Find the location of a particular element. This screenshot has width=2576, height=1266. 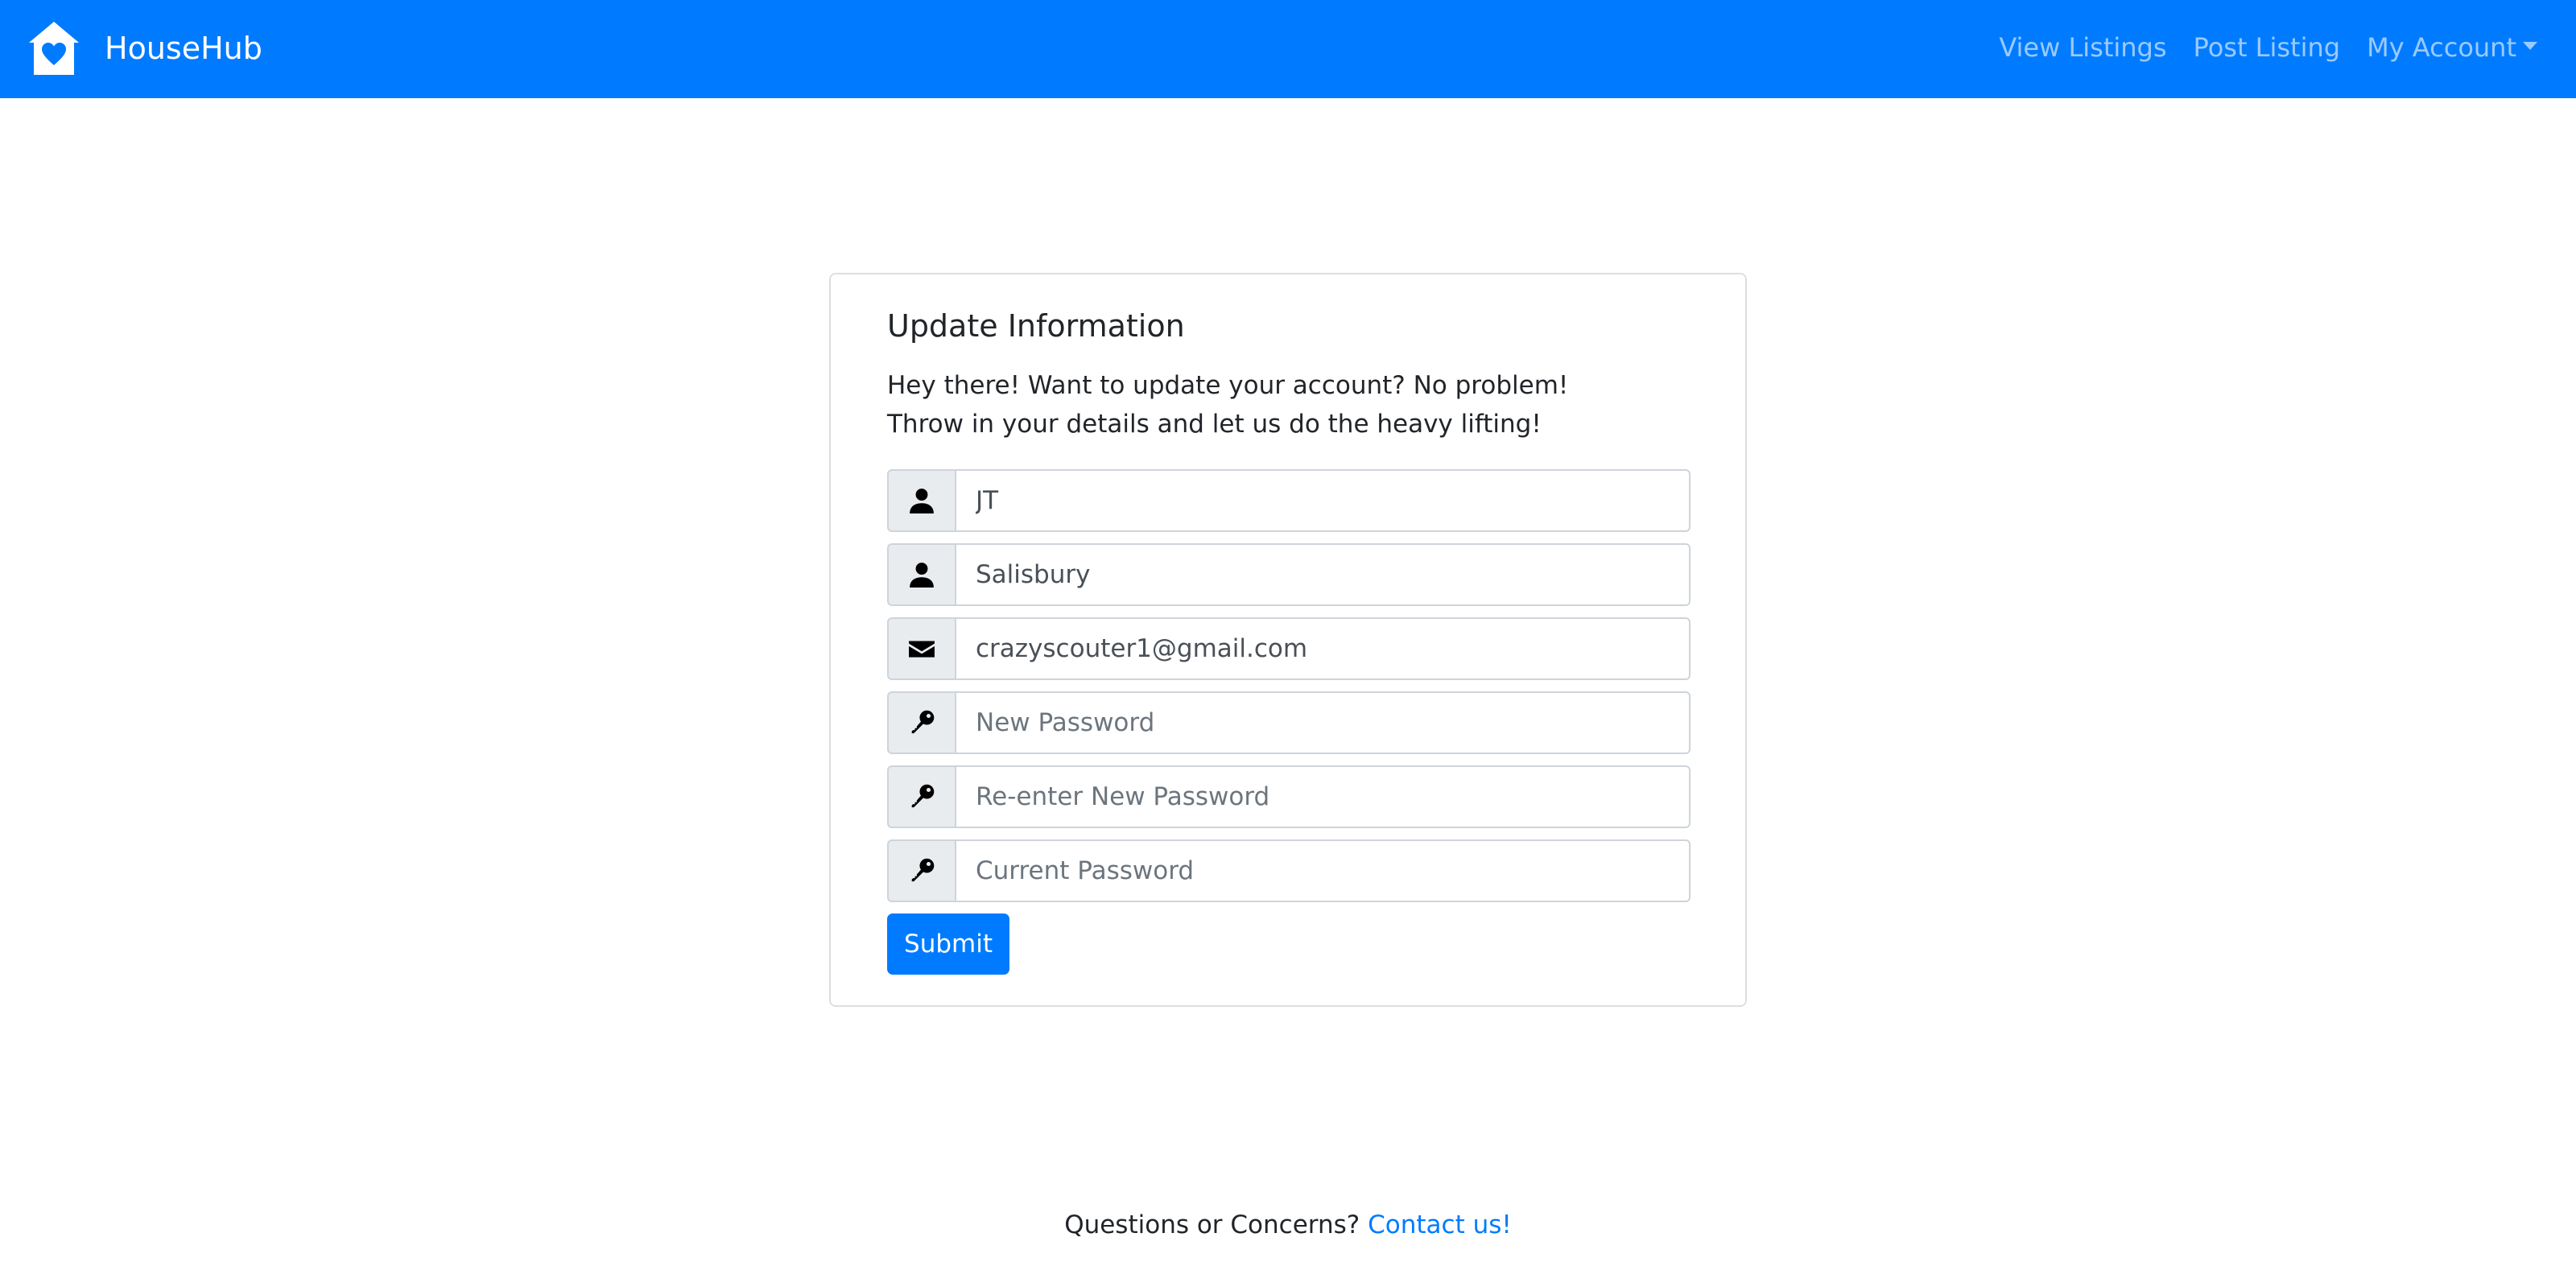

first-name-group is located at coordinates (1288, 500).